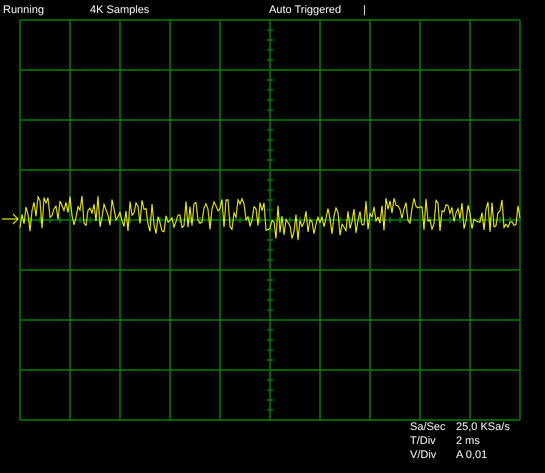  What do you see at coordinates (472, 455) in the screenshot?
I see `readout-value: A 0,01` at bounding box center [472, 455].